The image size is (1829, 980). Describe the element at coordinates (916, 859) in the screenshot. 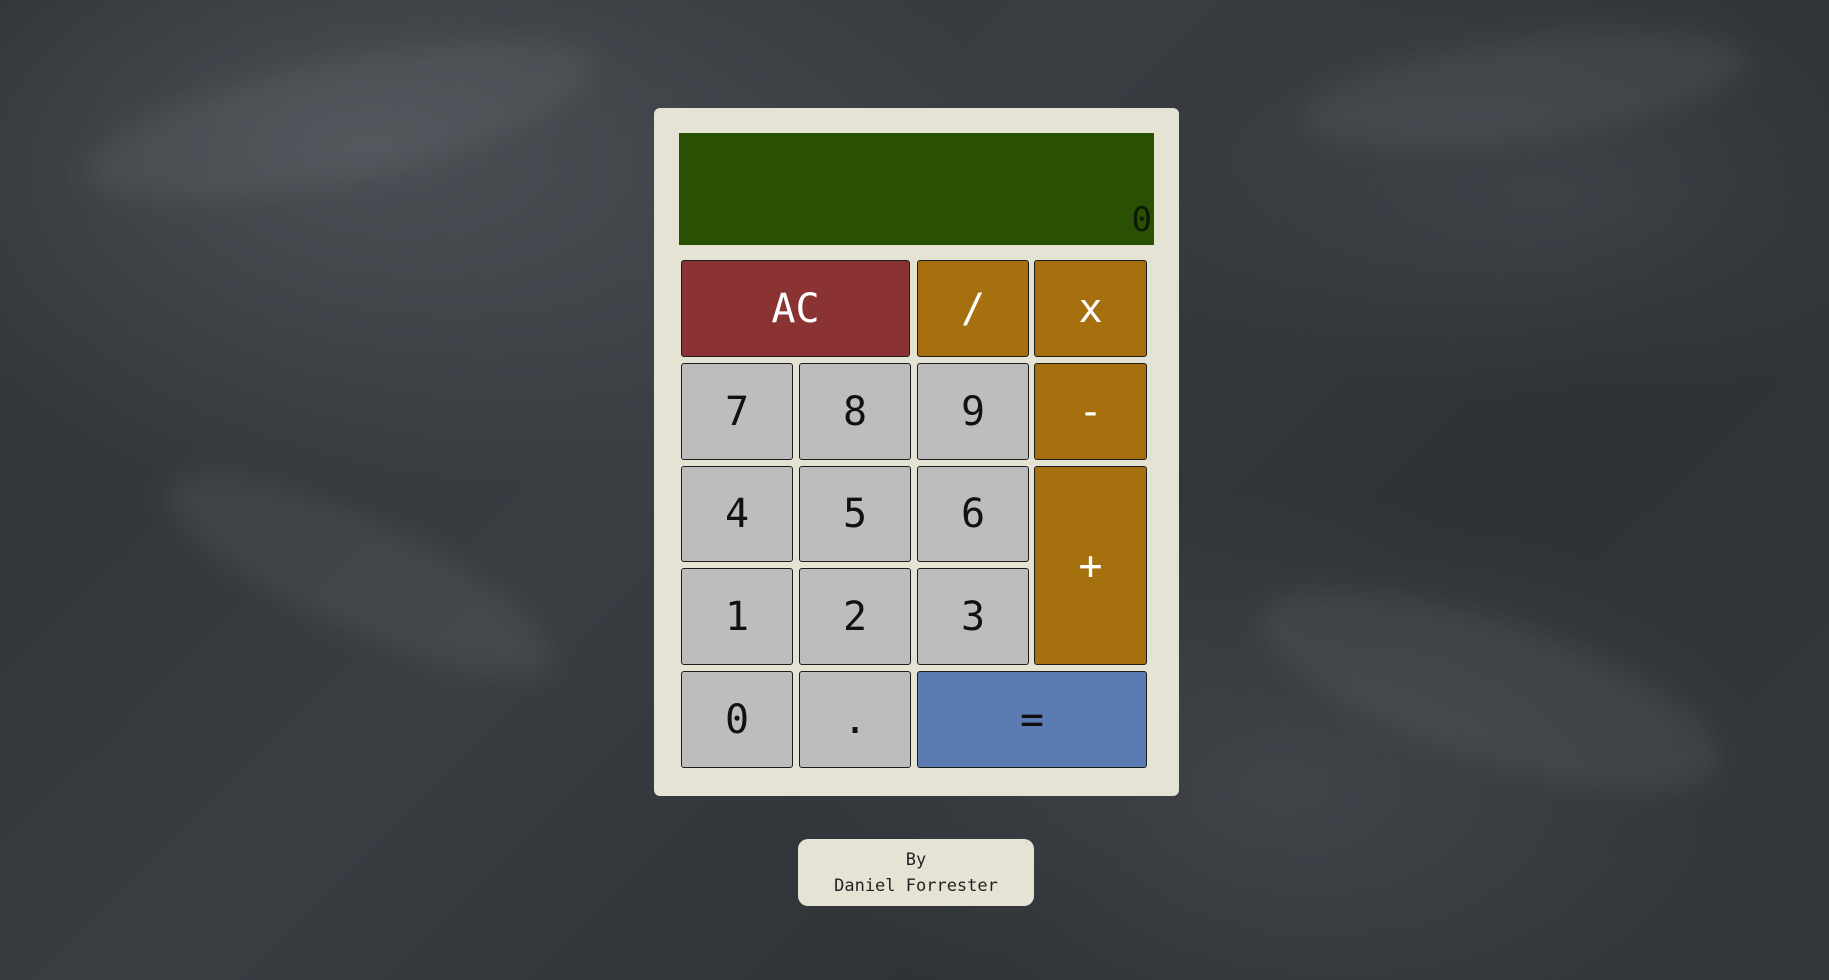

I see `credit-by: By` at that location.